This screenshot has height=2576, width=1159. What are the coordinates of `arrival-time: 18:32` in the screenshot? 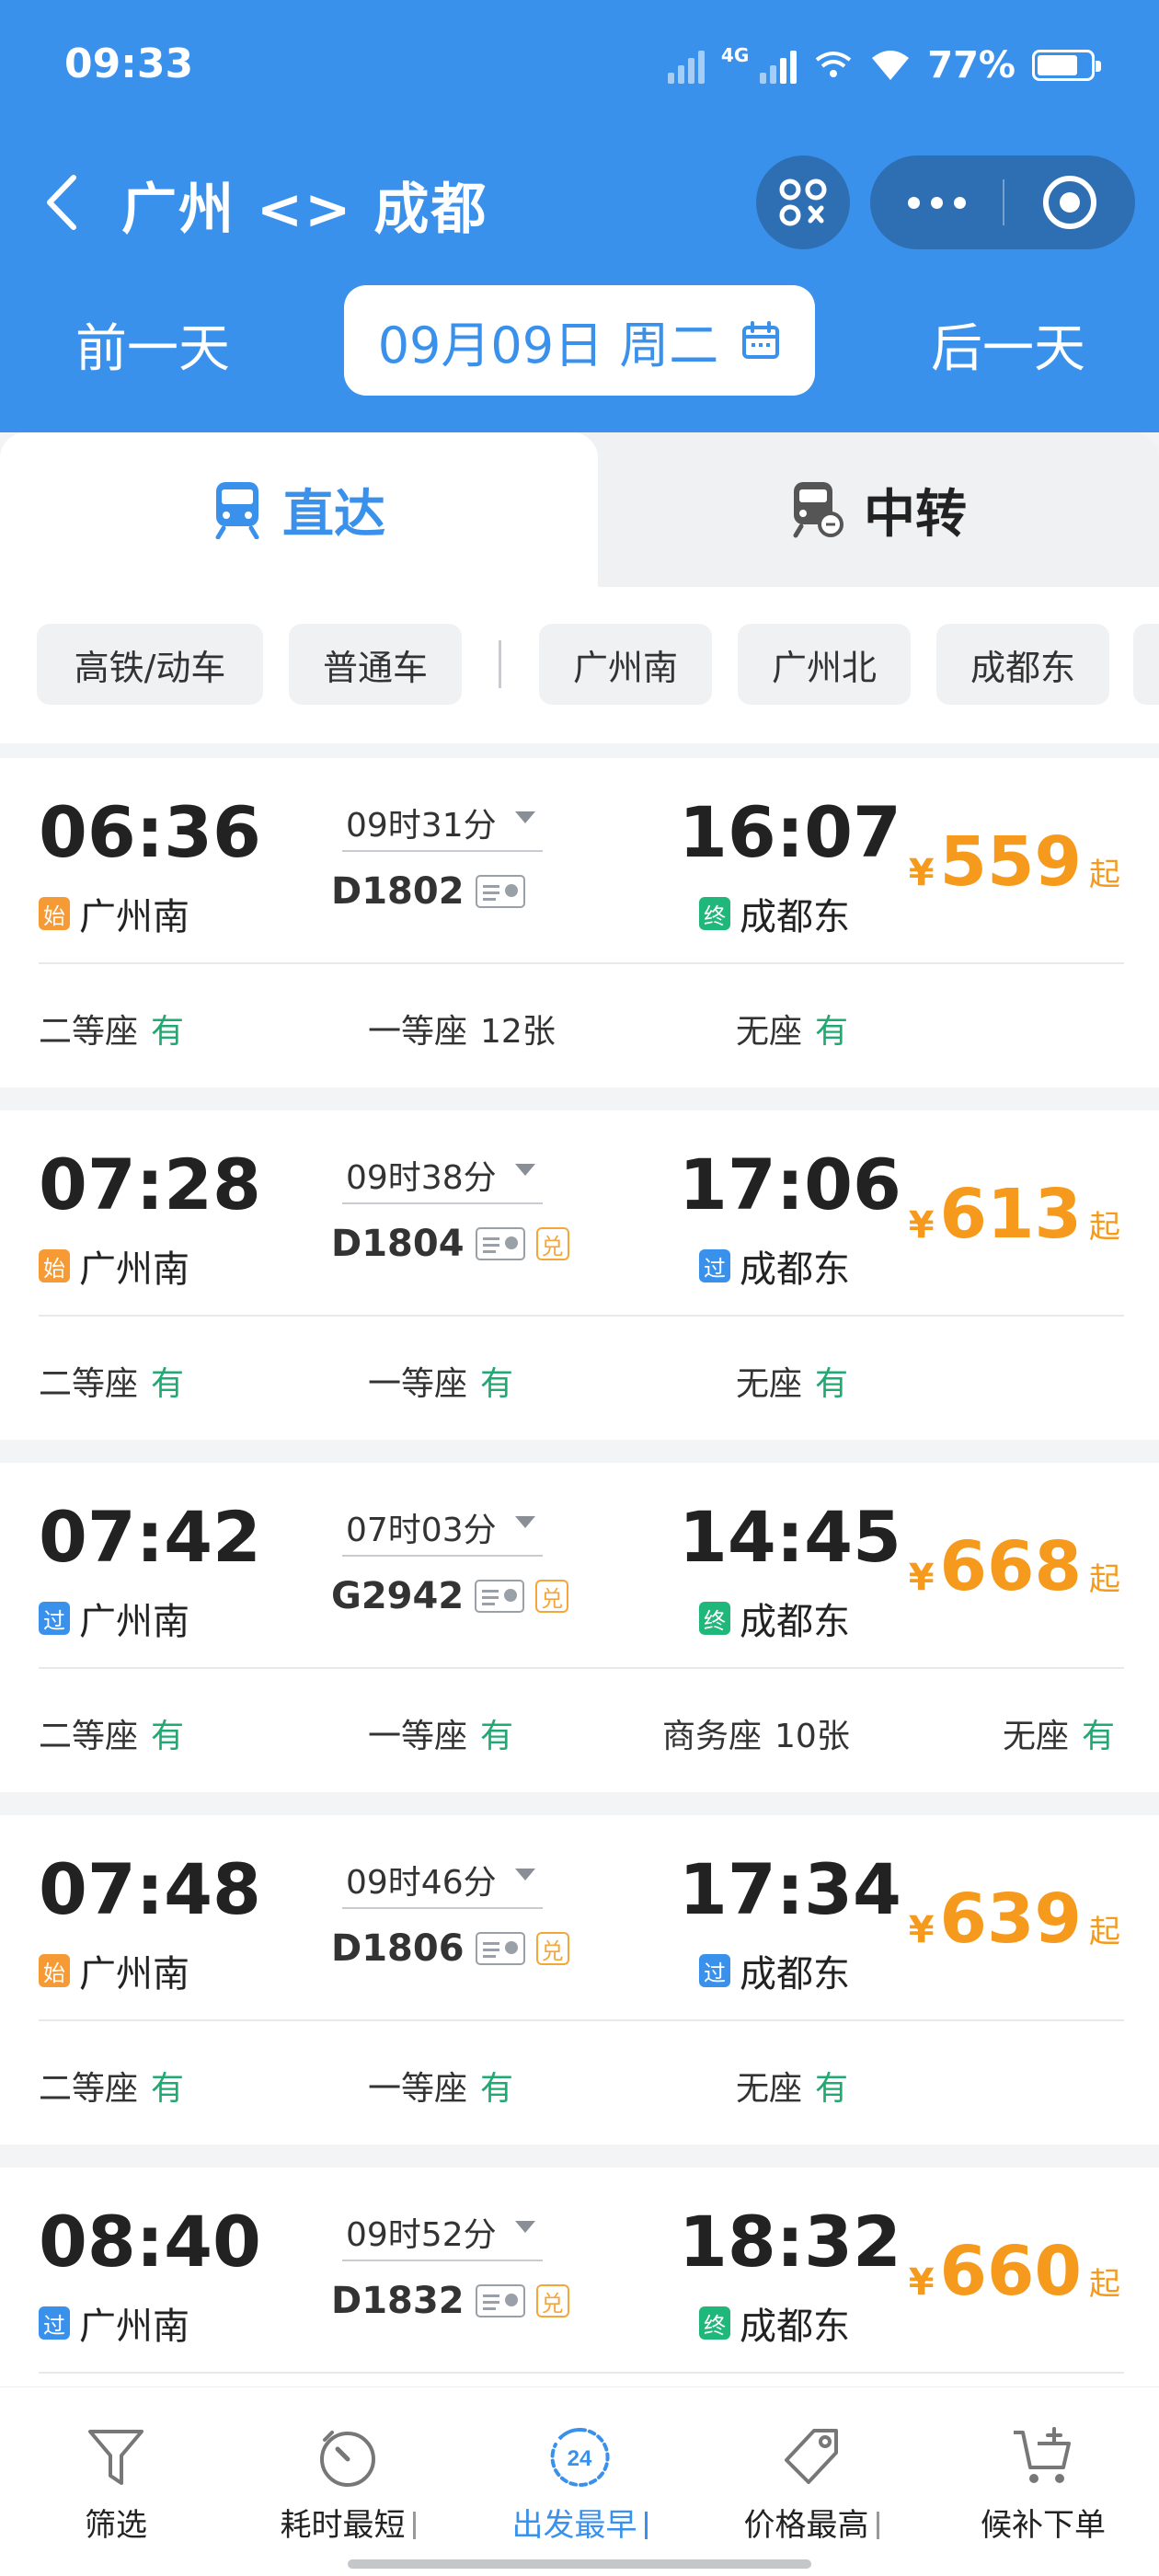 It's located at (790, 2242).